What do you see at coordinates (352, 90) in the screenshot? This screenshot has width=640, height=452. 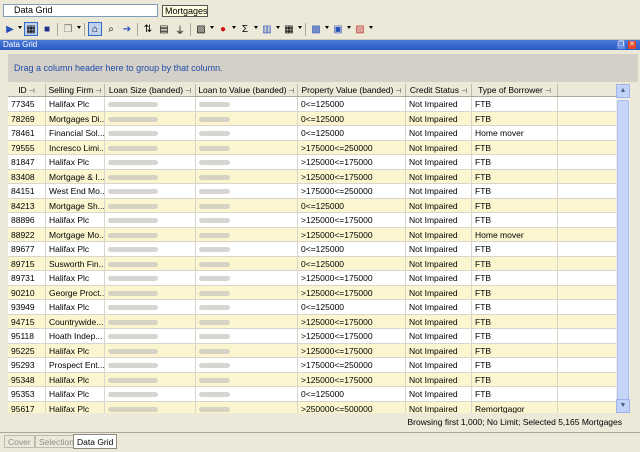 I see `column-header-property-value: Property Value (banded) ⊣` at bounding box center [352, 90].